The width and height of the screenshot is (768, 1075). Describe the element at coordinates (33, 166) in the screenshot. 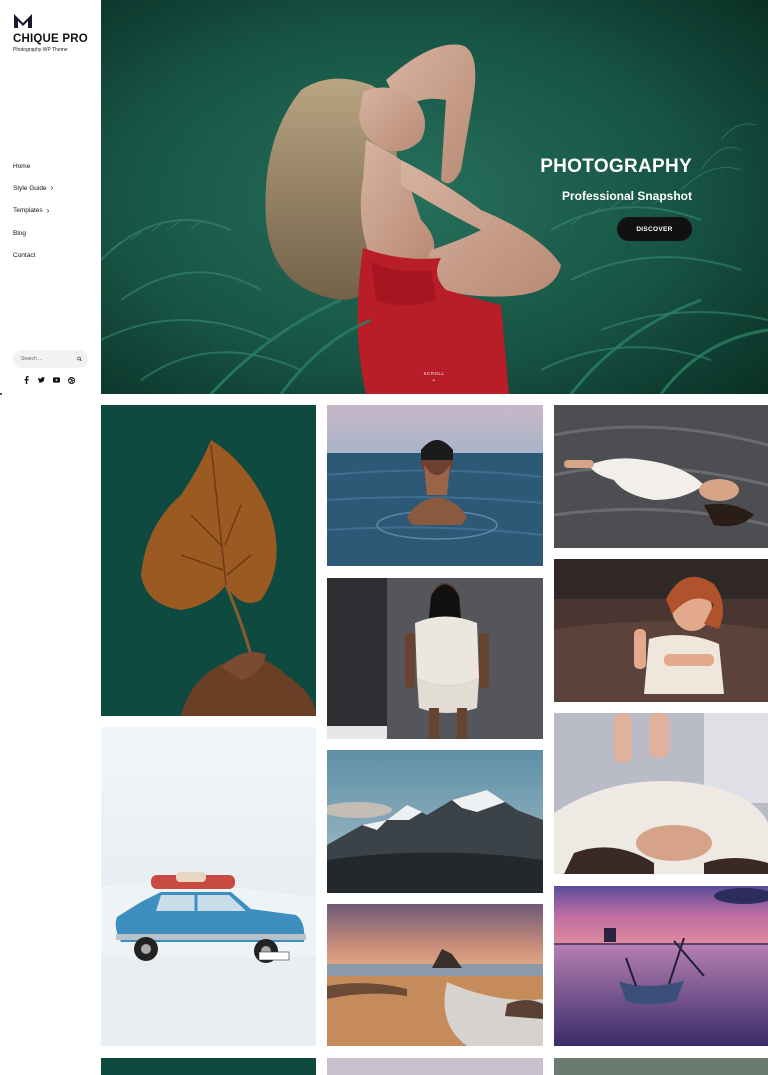

I see `nav-item-home: Home` at that location.